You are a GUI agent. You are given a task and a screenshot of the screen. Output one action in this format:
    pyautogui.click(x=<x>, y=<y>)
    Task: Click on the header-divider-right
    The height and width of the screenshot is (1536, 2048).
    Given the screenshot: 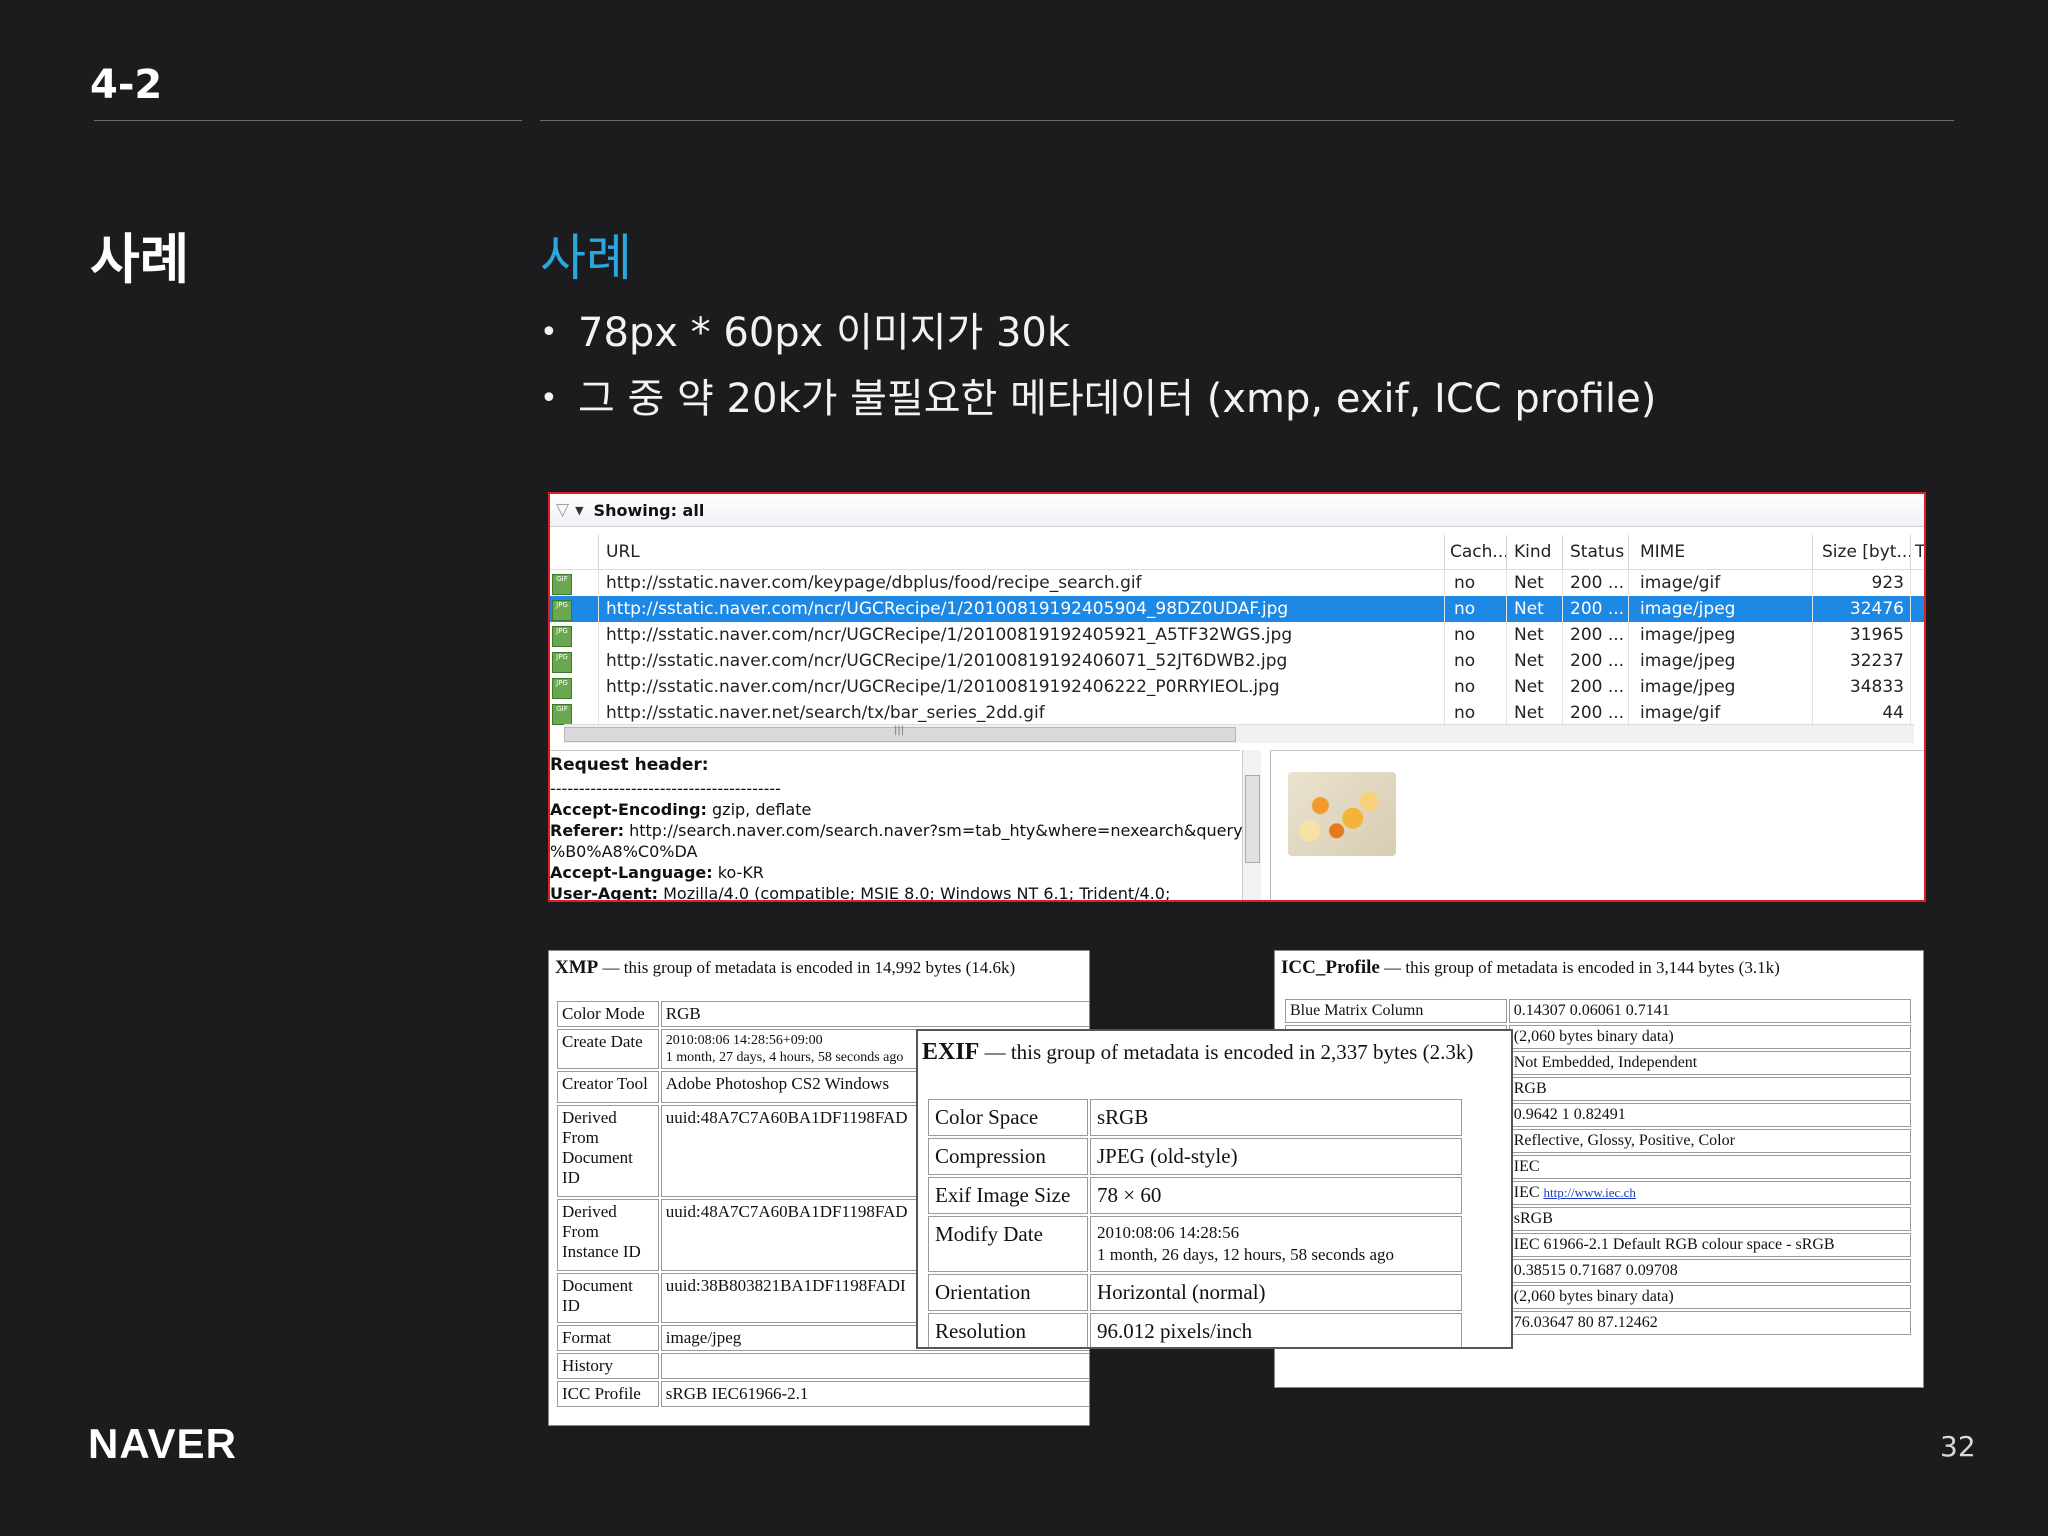 What is the action you would take?
    pyautogui.click(x=1247, y=120)
    